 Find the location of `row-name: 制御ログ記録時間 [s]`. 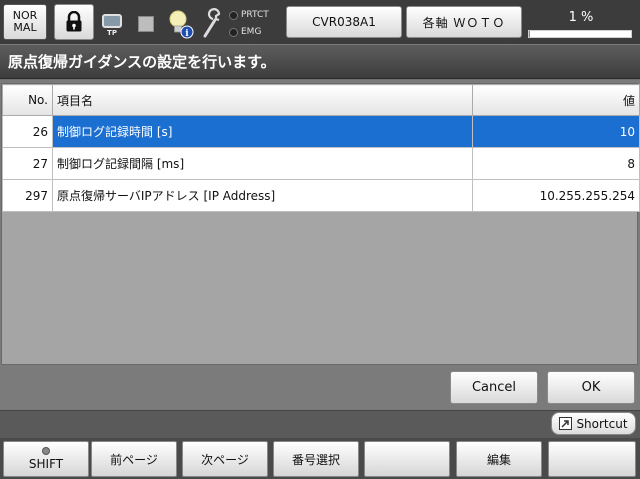

row-name: 制御ログ記録時間 [s] is located at coordinates (262, 131).